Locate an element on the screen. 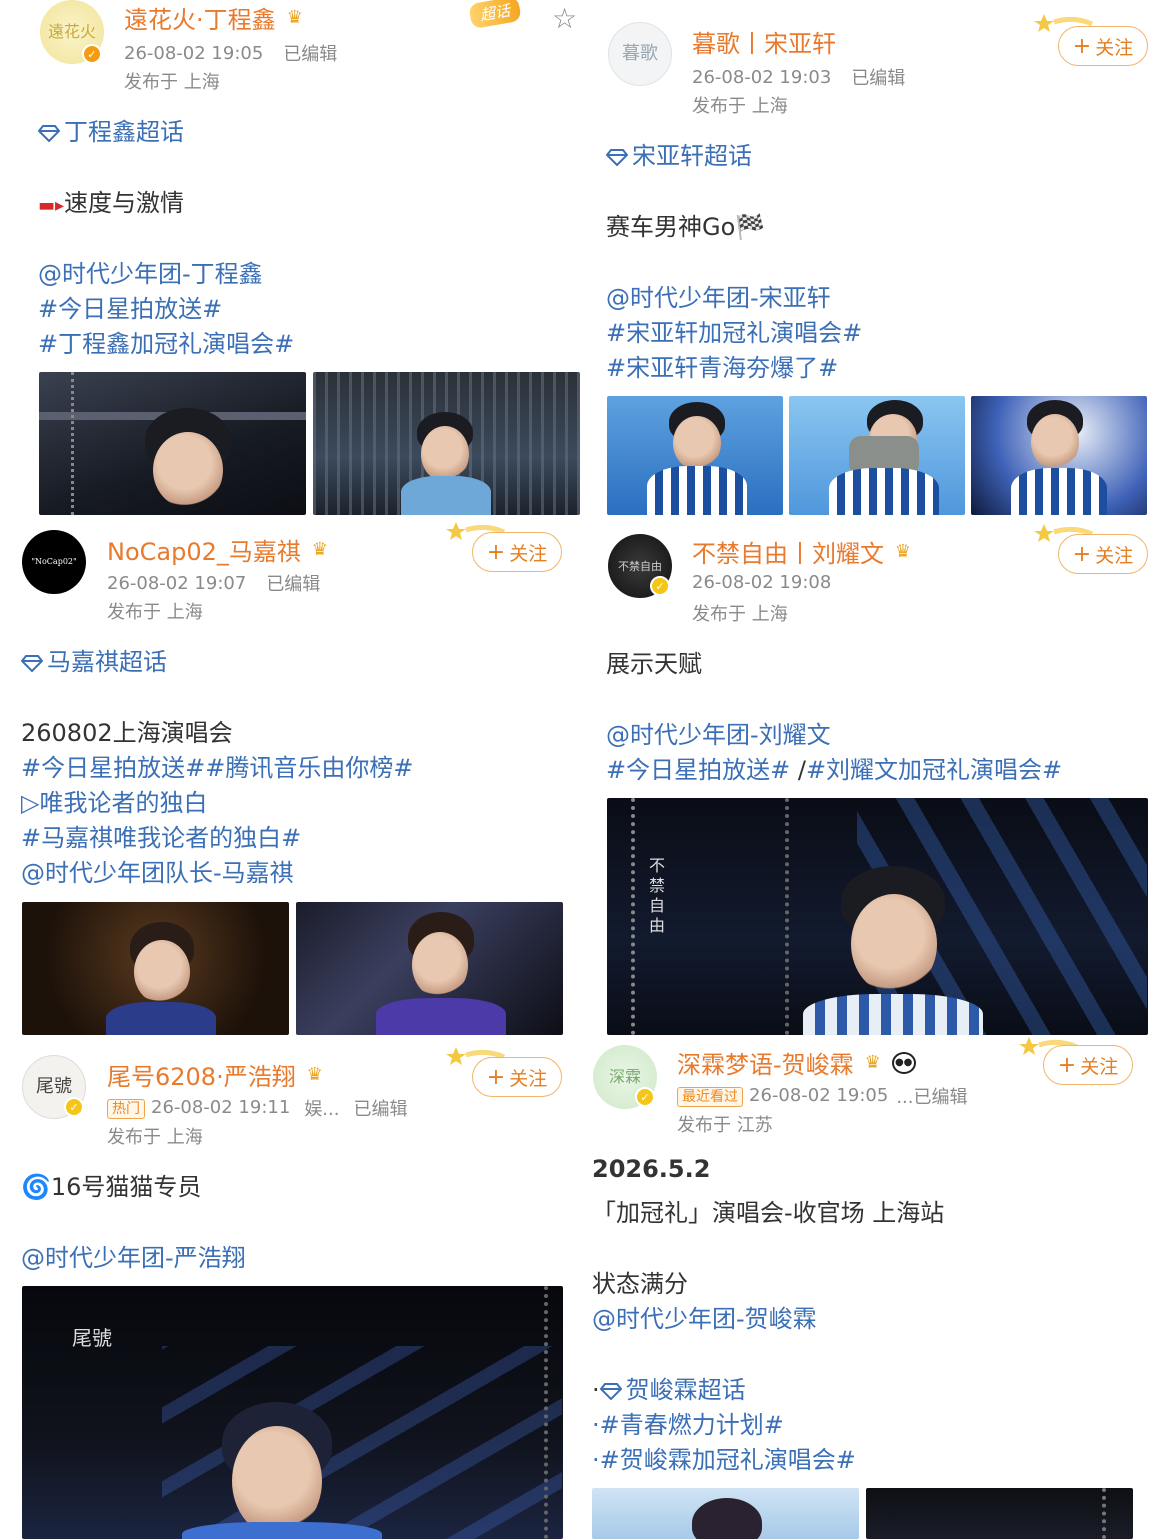  hashtag-link: #宋亚轩青海夯爆了# is located at coordinates (722, 365).